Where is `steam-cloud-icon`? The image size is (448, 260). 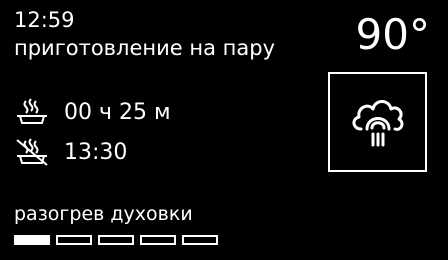
steam-cloud-icon is located at coordinates (377, 123).